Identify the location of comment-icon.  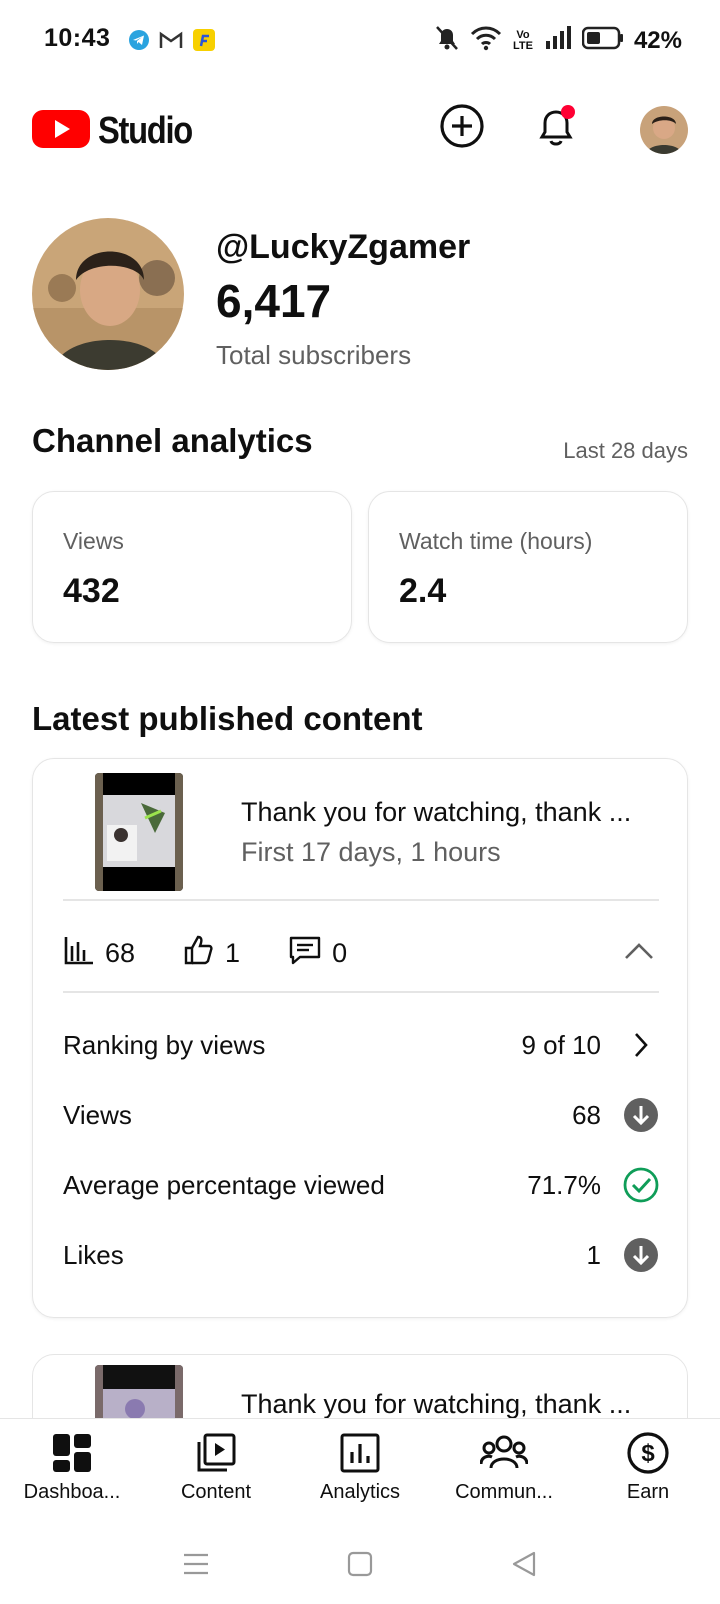
(310, 953).